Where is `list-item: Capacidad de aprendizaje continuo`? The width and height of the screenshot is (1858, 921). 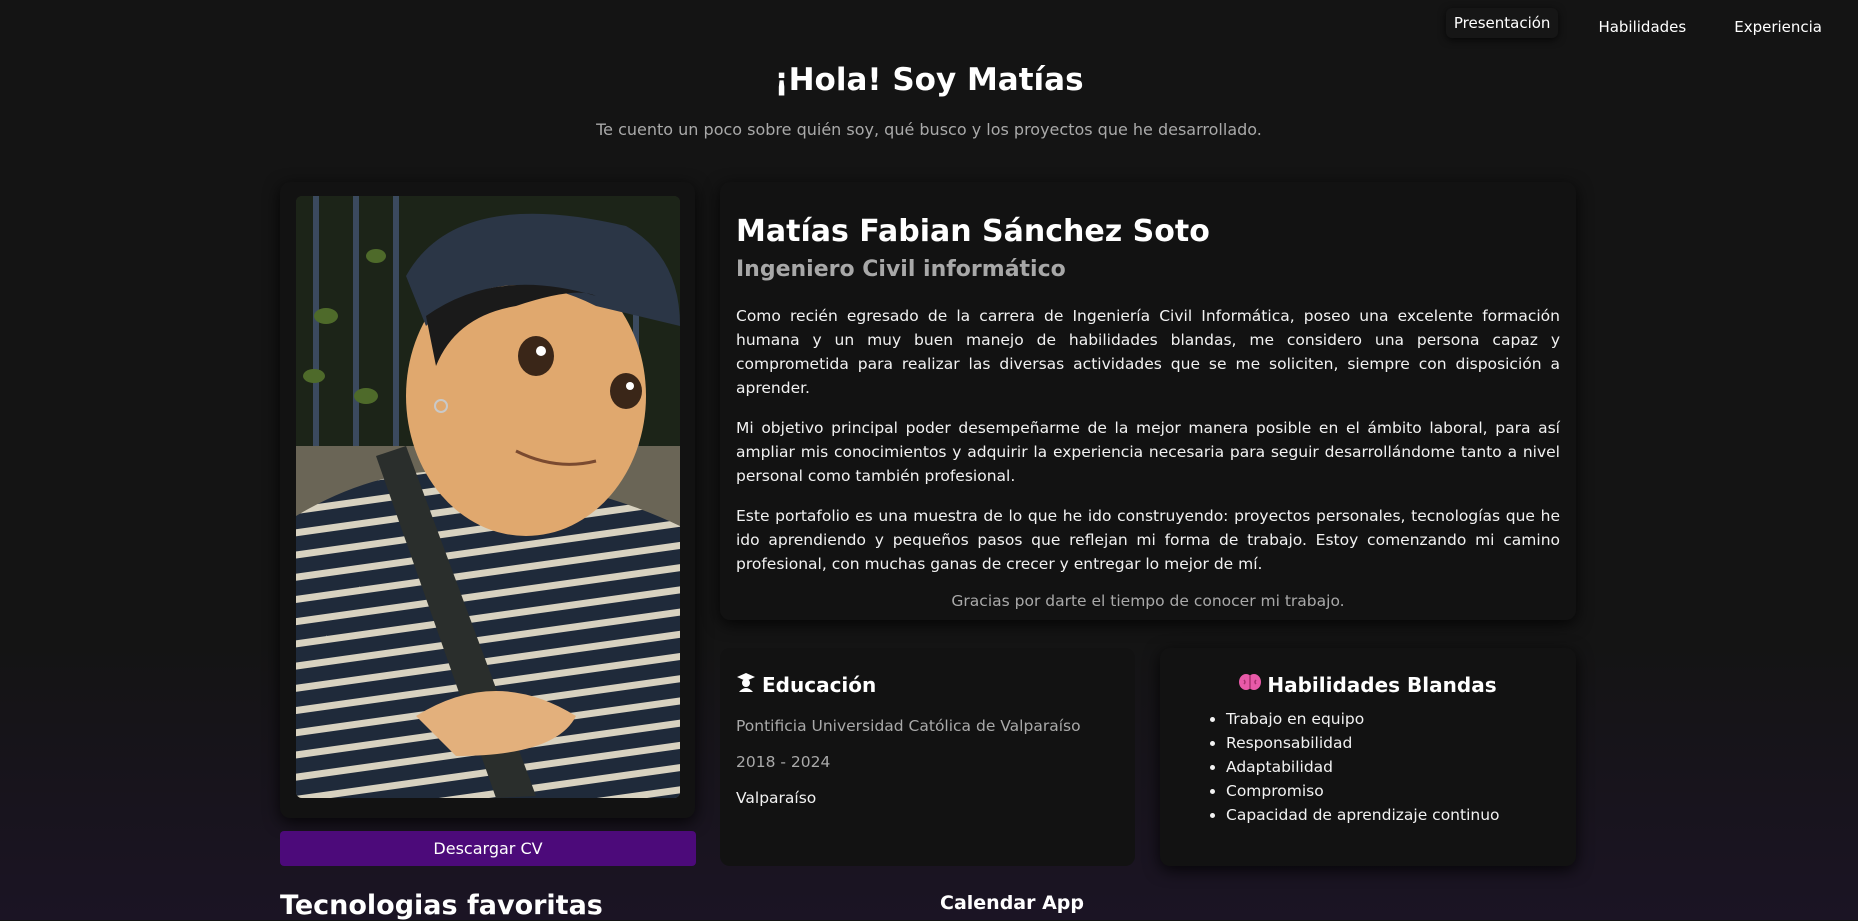 list-item: Capacidad de aprendizaje continuo is located at coordinates (1393, 815).